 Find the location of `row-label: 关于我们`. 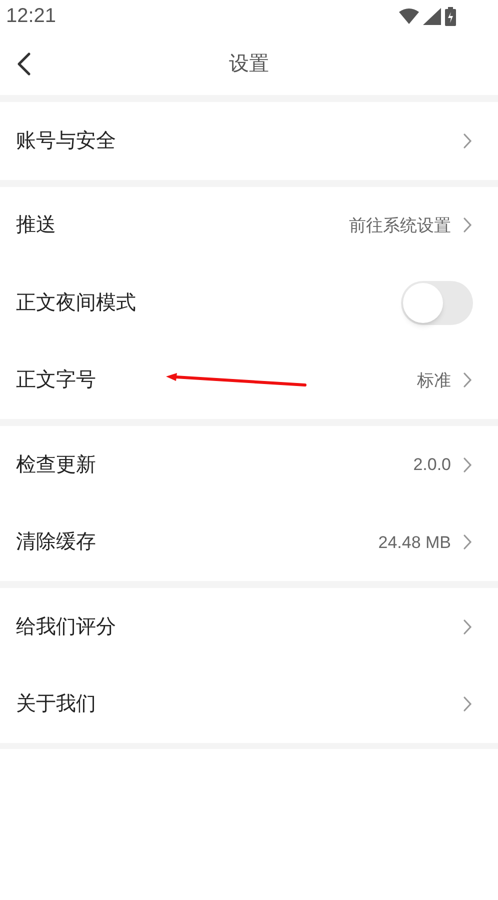

row-label: 关于我们 is located at coordinates (56, 705).